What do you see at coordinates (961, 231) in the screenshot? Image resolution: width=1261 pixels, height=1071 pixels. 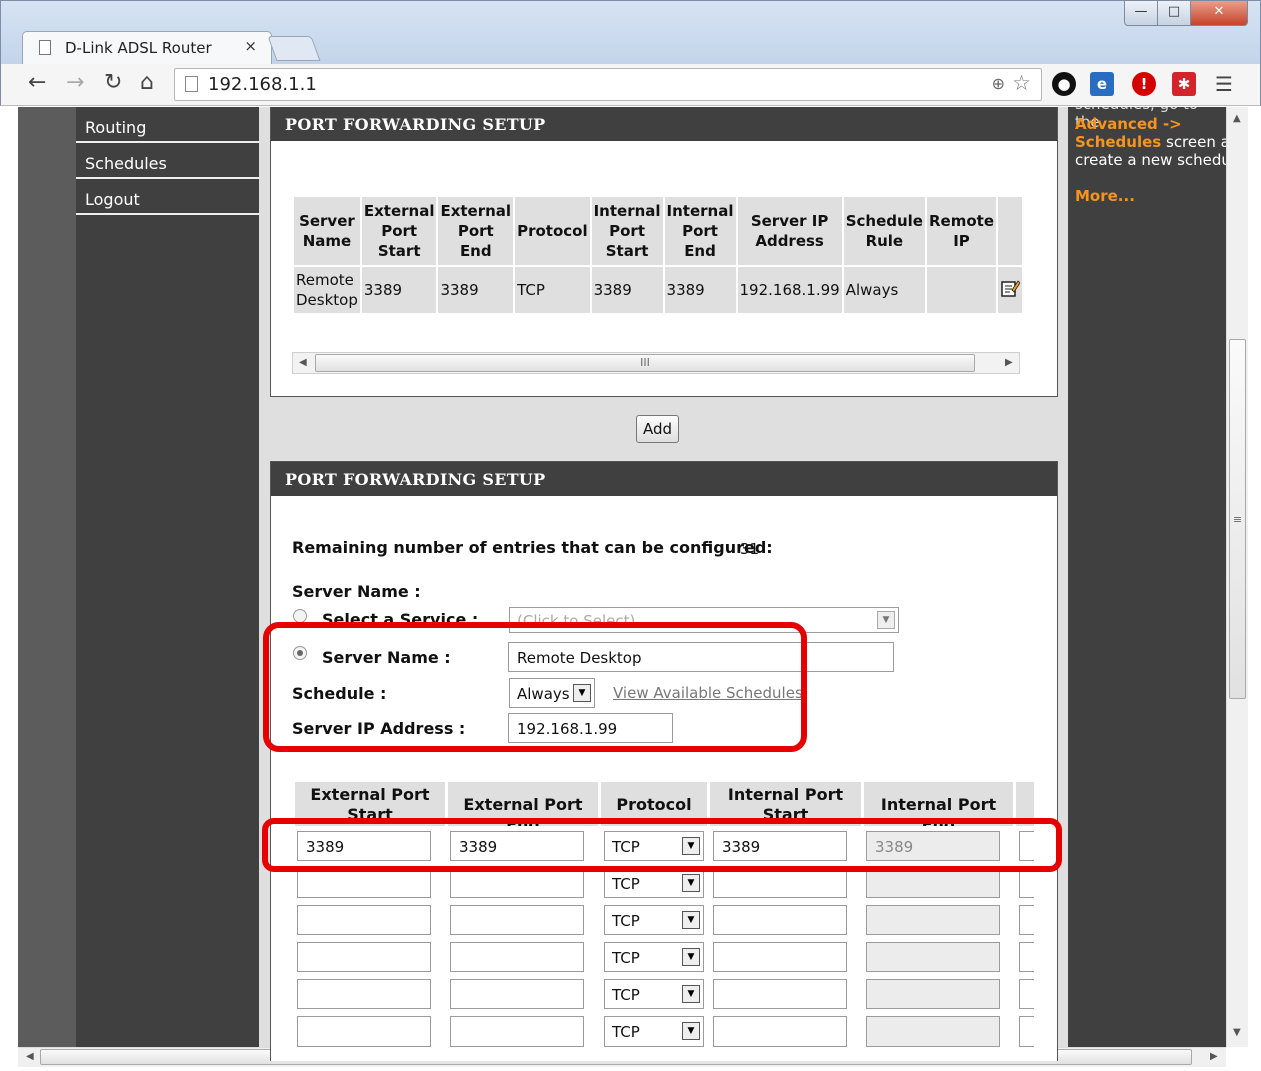 I see `col-header: Remote IP` at bounding box center [961, 231].